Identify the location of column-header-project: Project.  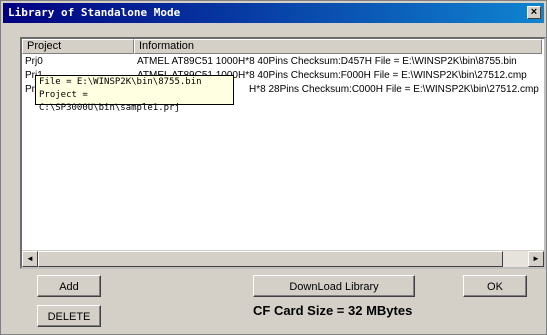
(78, 46).